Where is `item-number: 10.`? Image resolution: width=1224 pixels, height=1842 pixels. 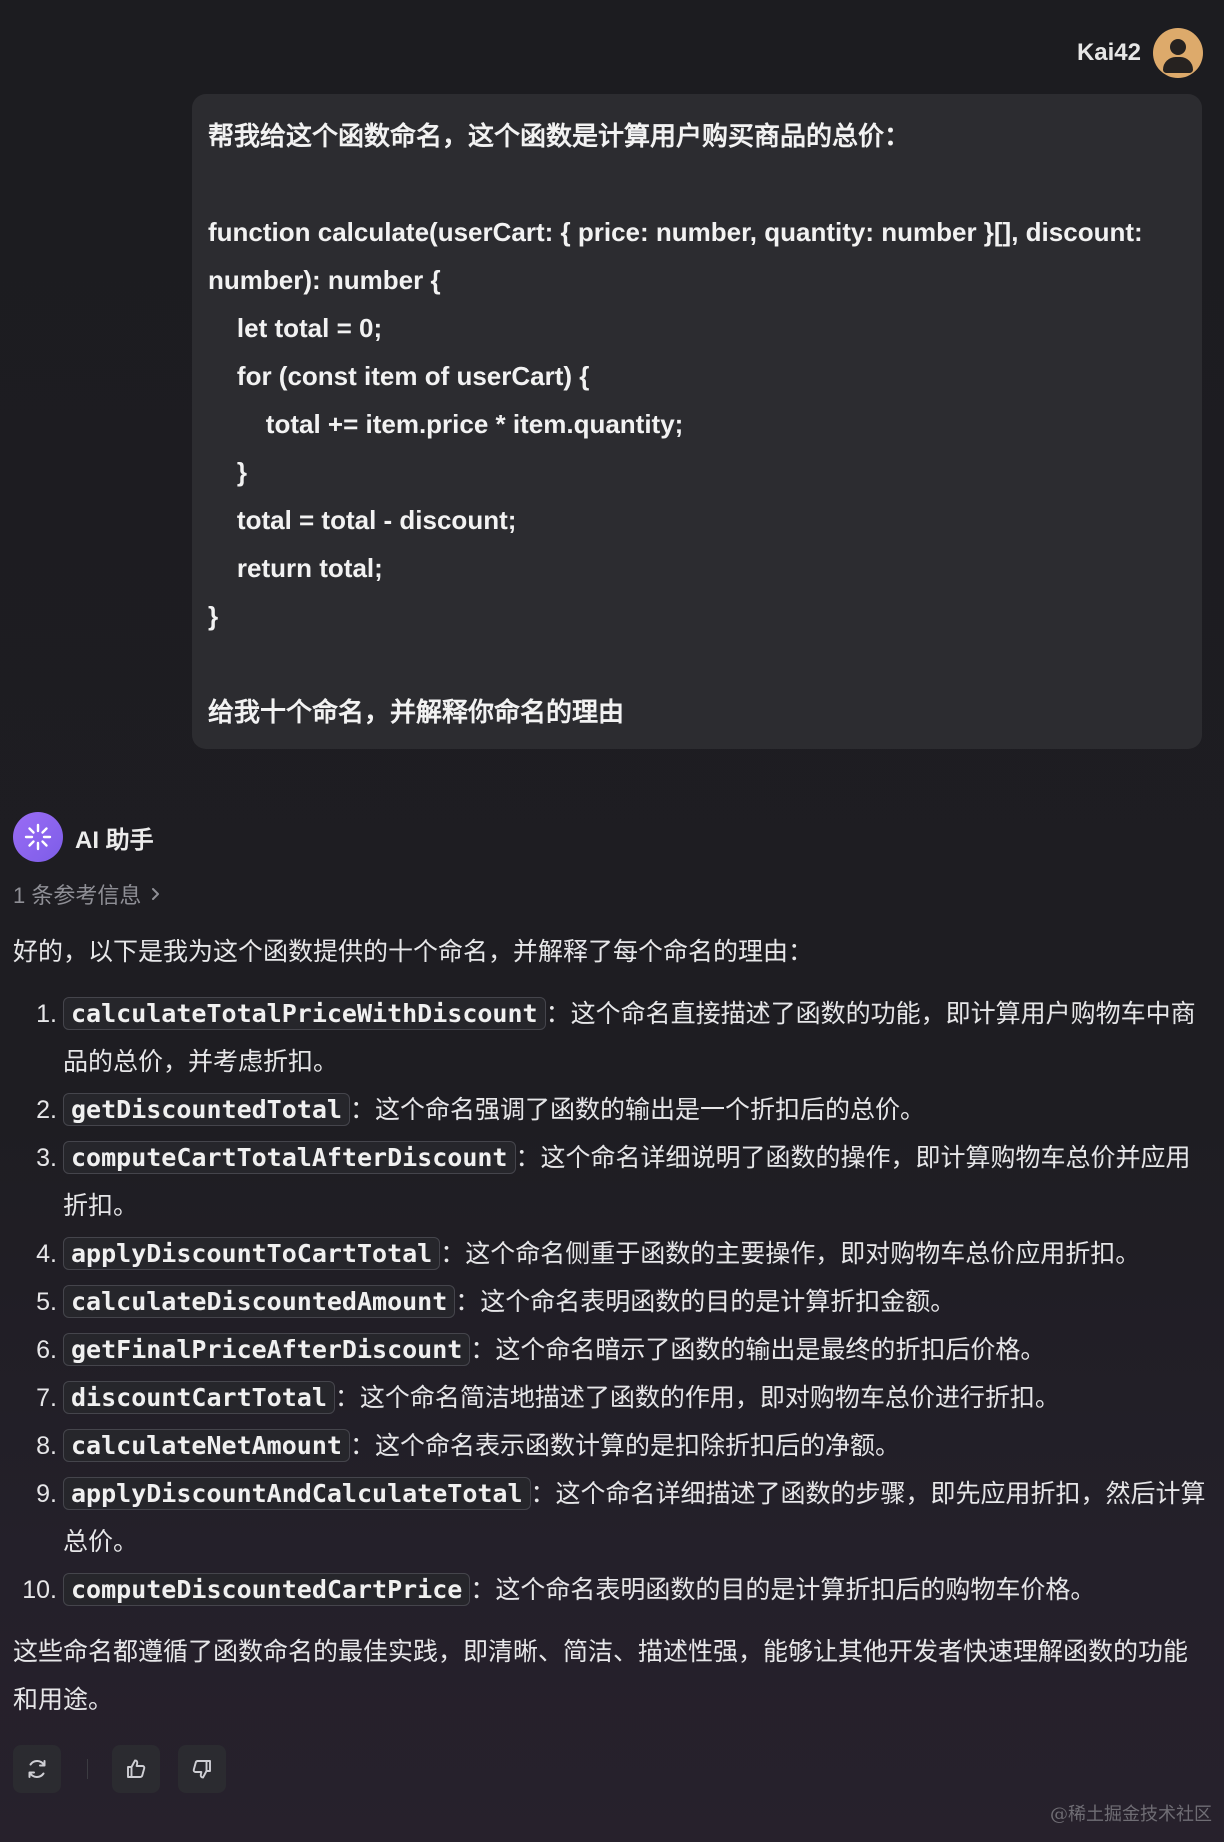 item-number: 10. is located at coordinates (39, 1590).